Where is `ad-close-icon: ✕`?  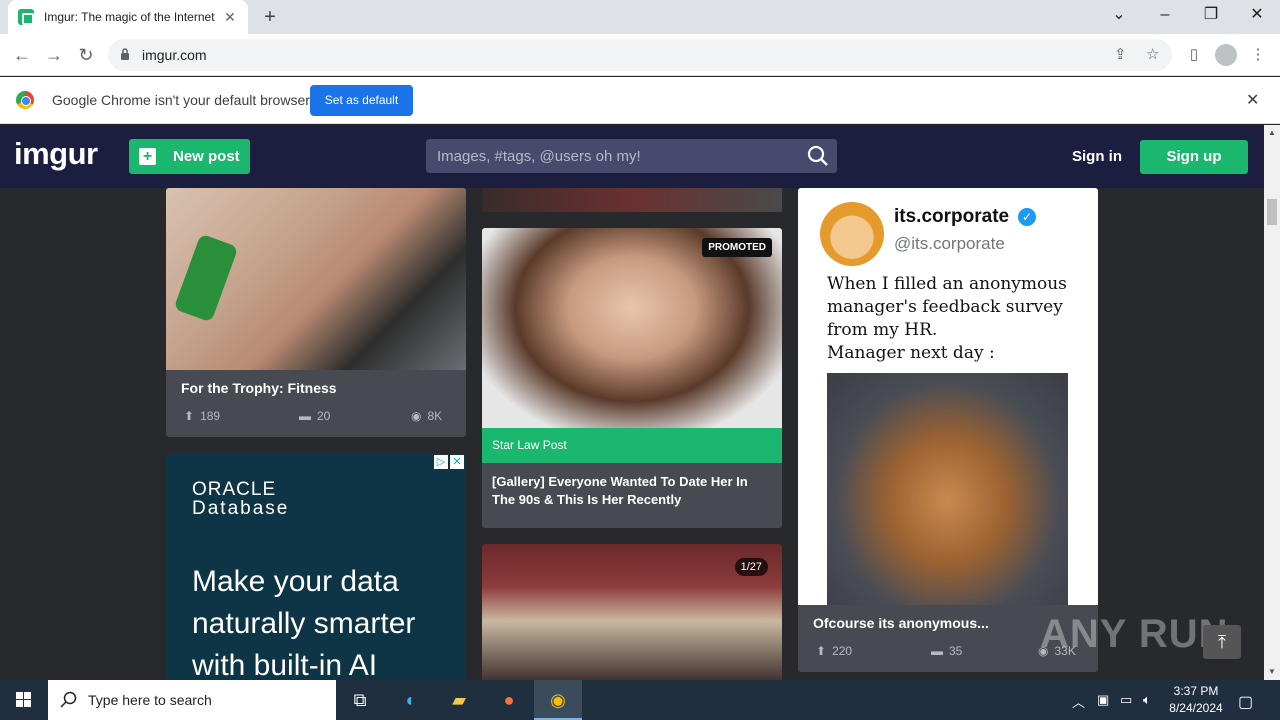 ad-close-icon: ✕ is located at coordinates (457, 462).